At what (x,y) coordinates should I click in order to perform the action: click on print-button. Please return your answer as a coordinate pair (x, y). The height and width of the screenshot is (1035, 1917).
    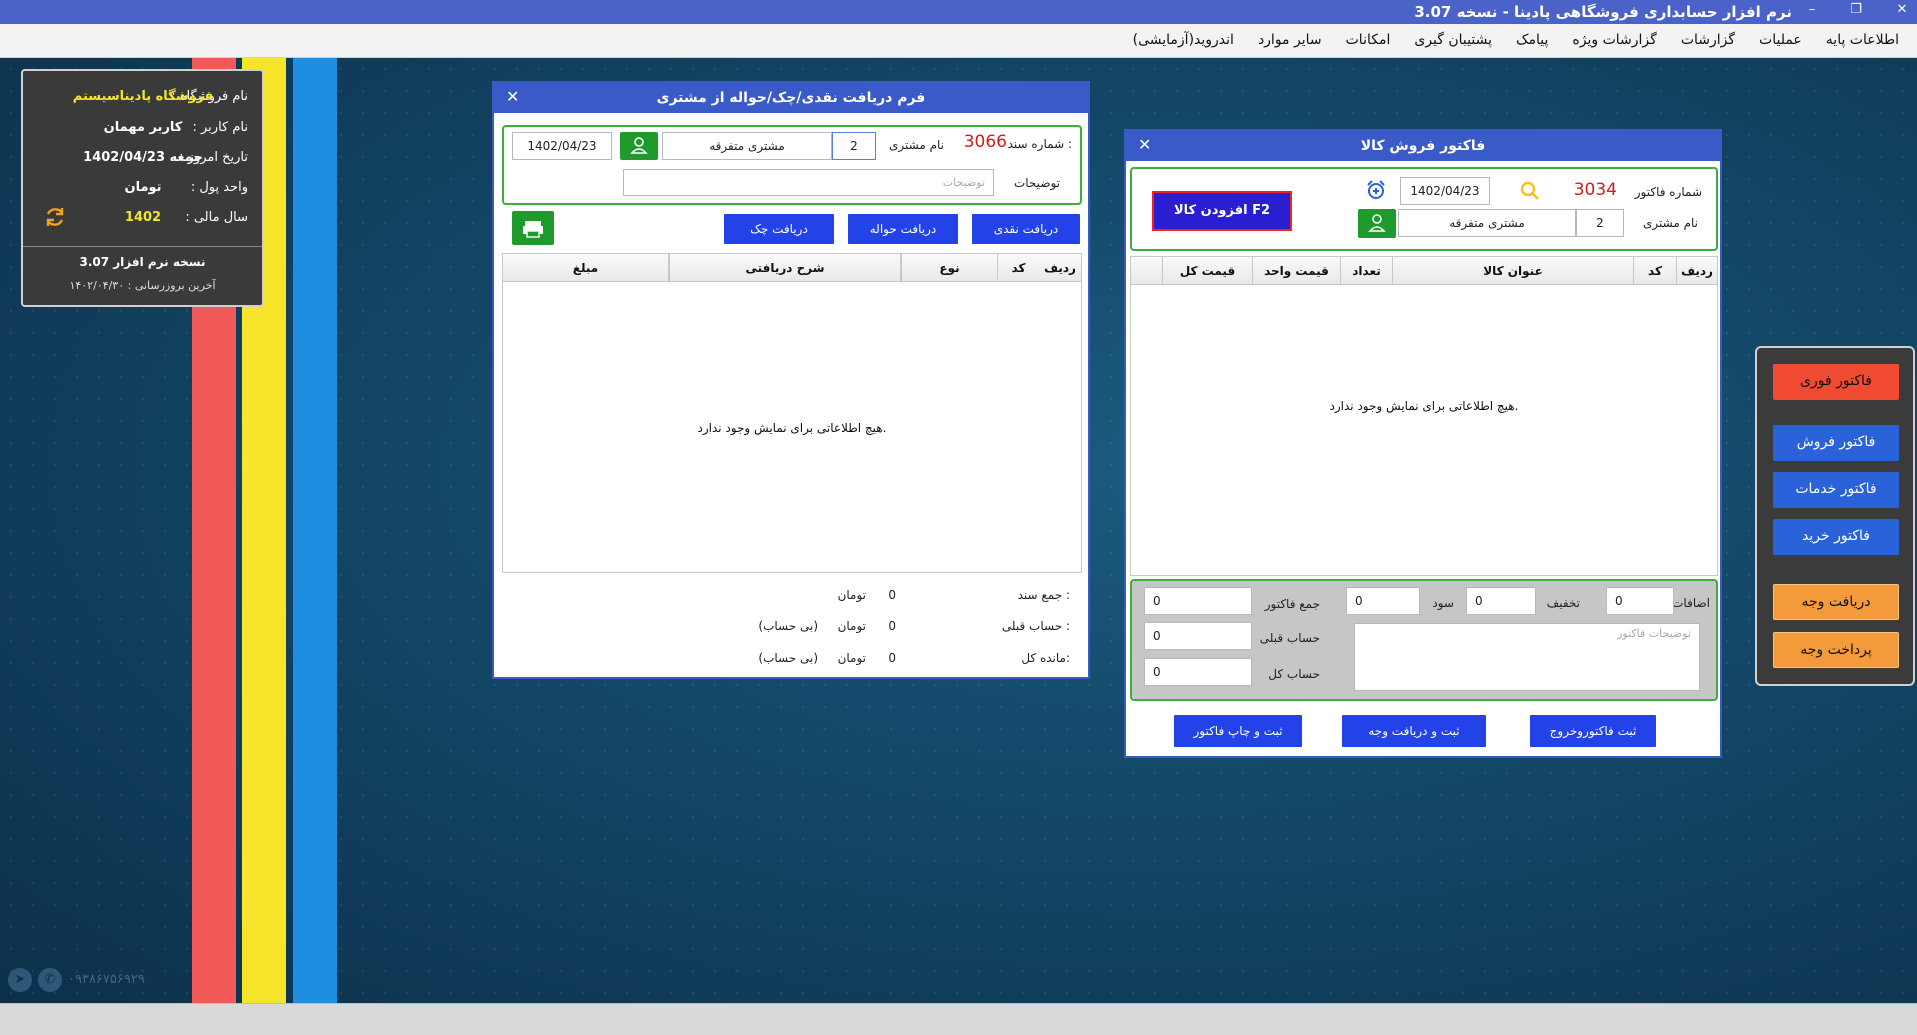
    Looking at the image, I should click on (533, 228).